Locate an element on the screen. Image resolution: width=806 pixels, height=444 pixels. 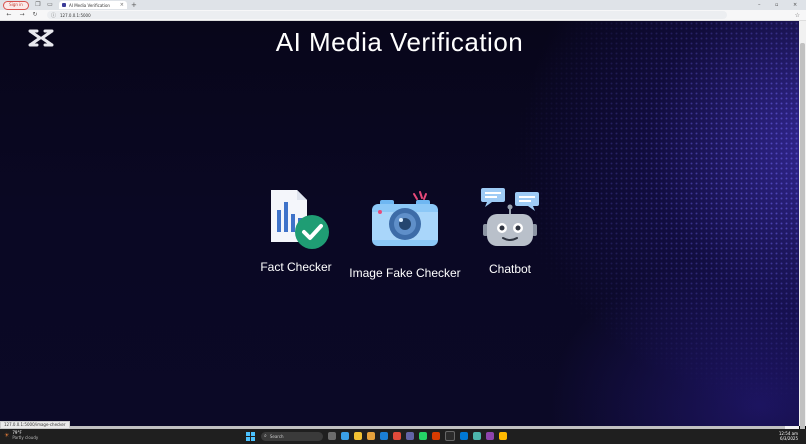
tab-ai-media-verification: AI Media Verification × is located at coordinates (93, 5).